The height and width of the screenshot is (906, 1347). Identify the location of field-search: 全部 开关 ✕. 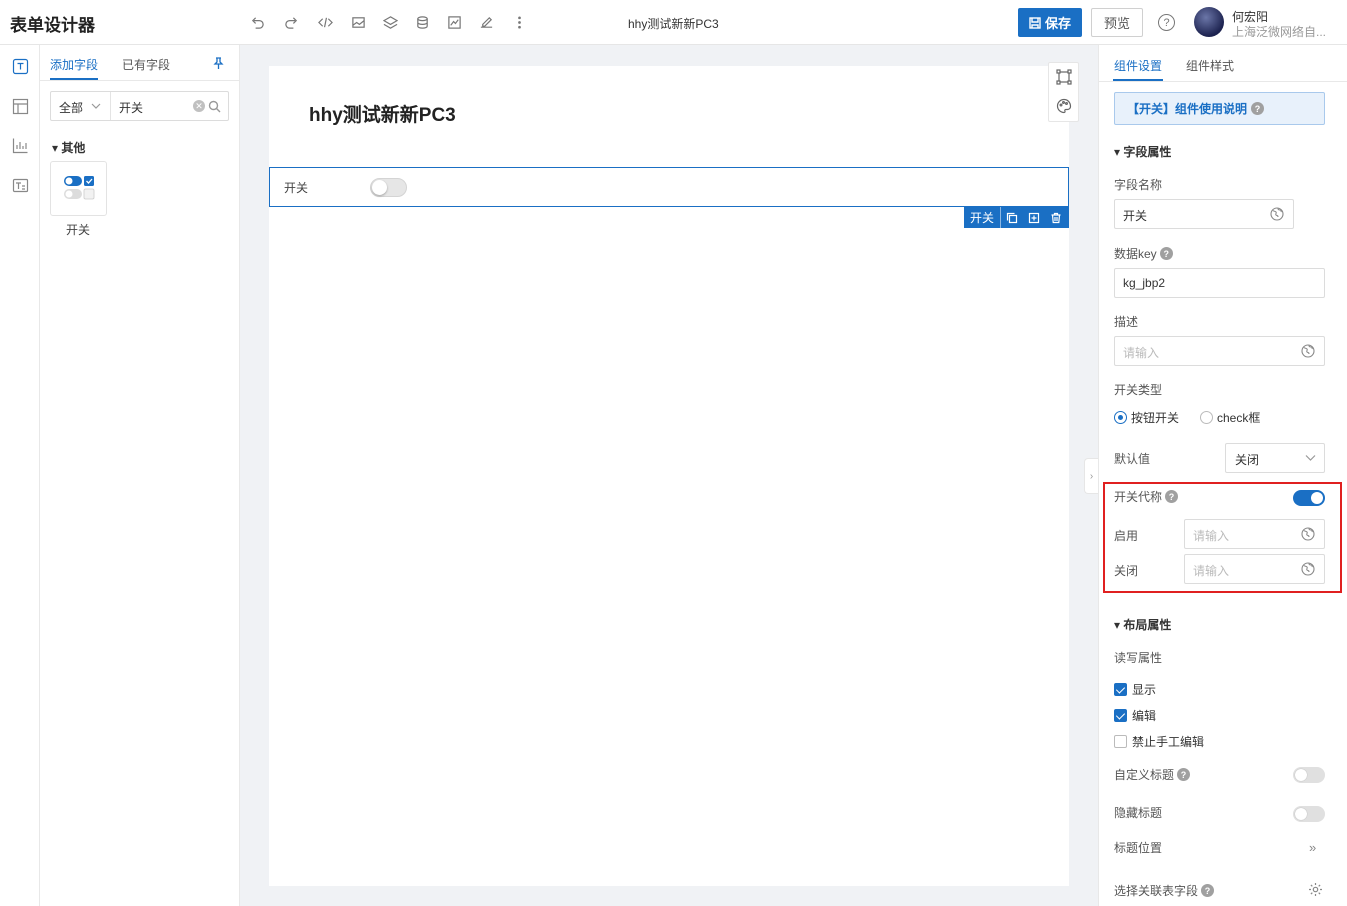
(139, 106).